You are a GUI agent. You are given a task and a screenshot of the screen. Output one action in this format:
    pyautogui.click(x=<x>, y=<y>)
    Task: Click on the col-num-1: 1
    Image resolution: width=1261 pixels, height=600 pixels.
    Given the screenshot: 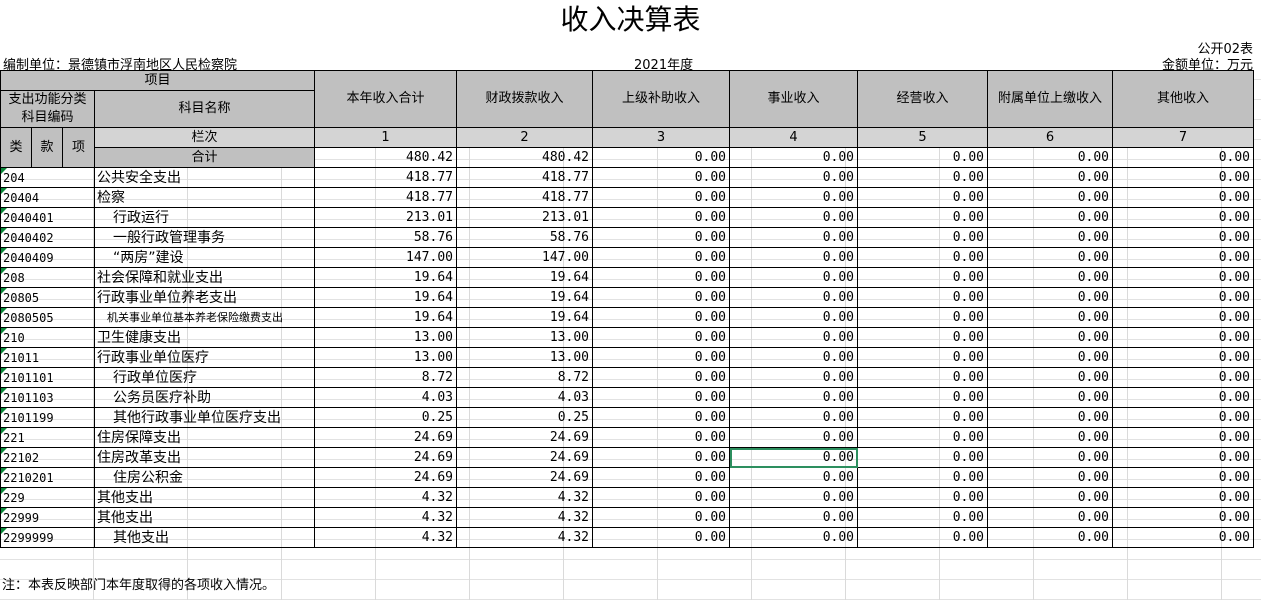 What is the action you would take?
    pyautogui.click(x=385, y=137)
    